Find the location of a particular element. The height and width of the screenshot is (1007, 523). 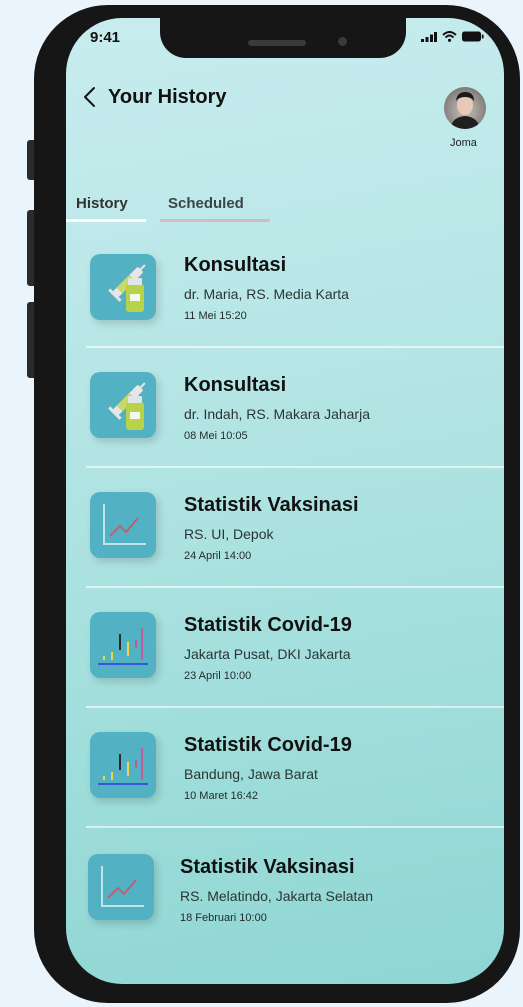

status-icons is located at coordinates (452, 36).